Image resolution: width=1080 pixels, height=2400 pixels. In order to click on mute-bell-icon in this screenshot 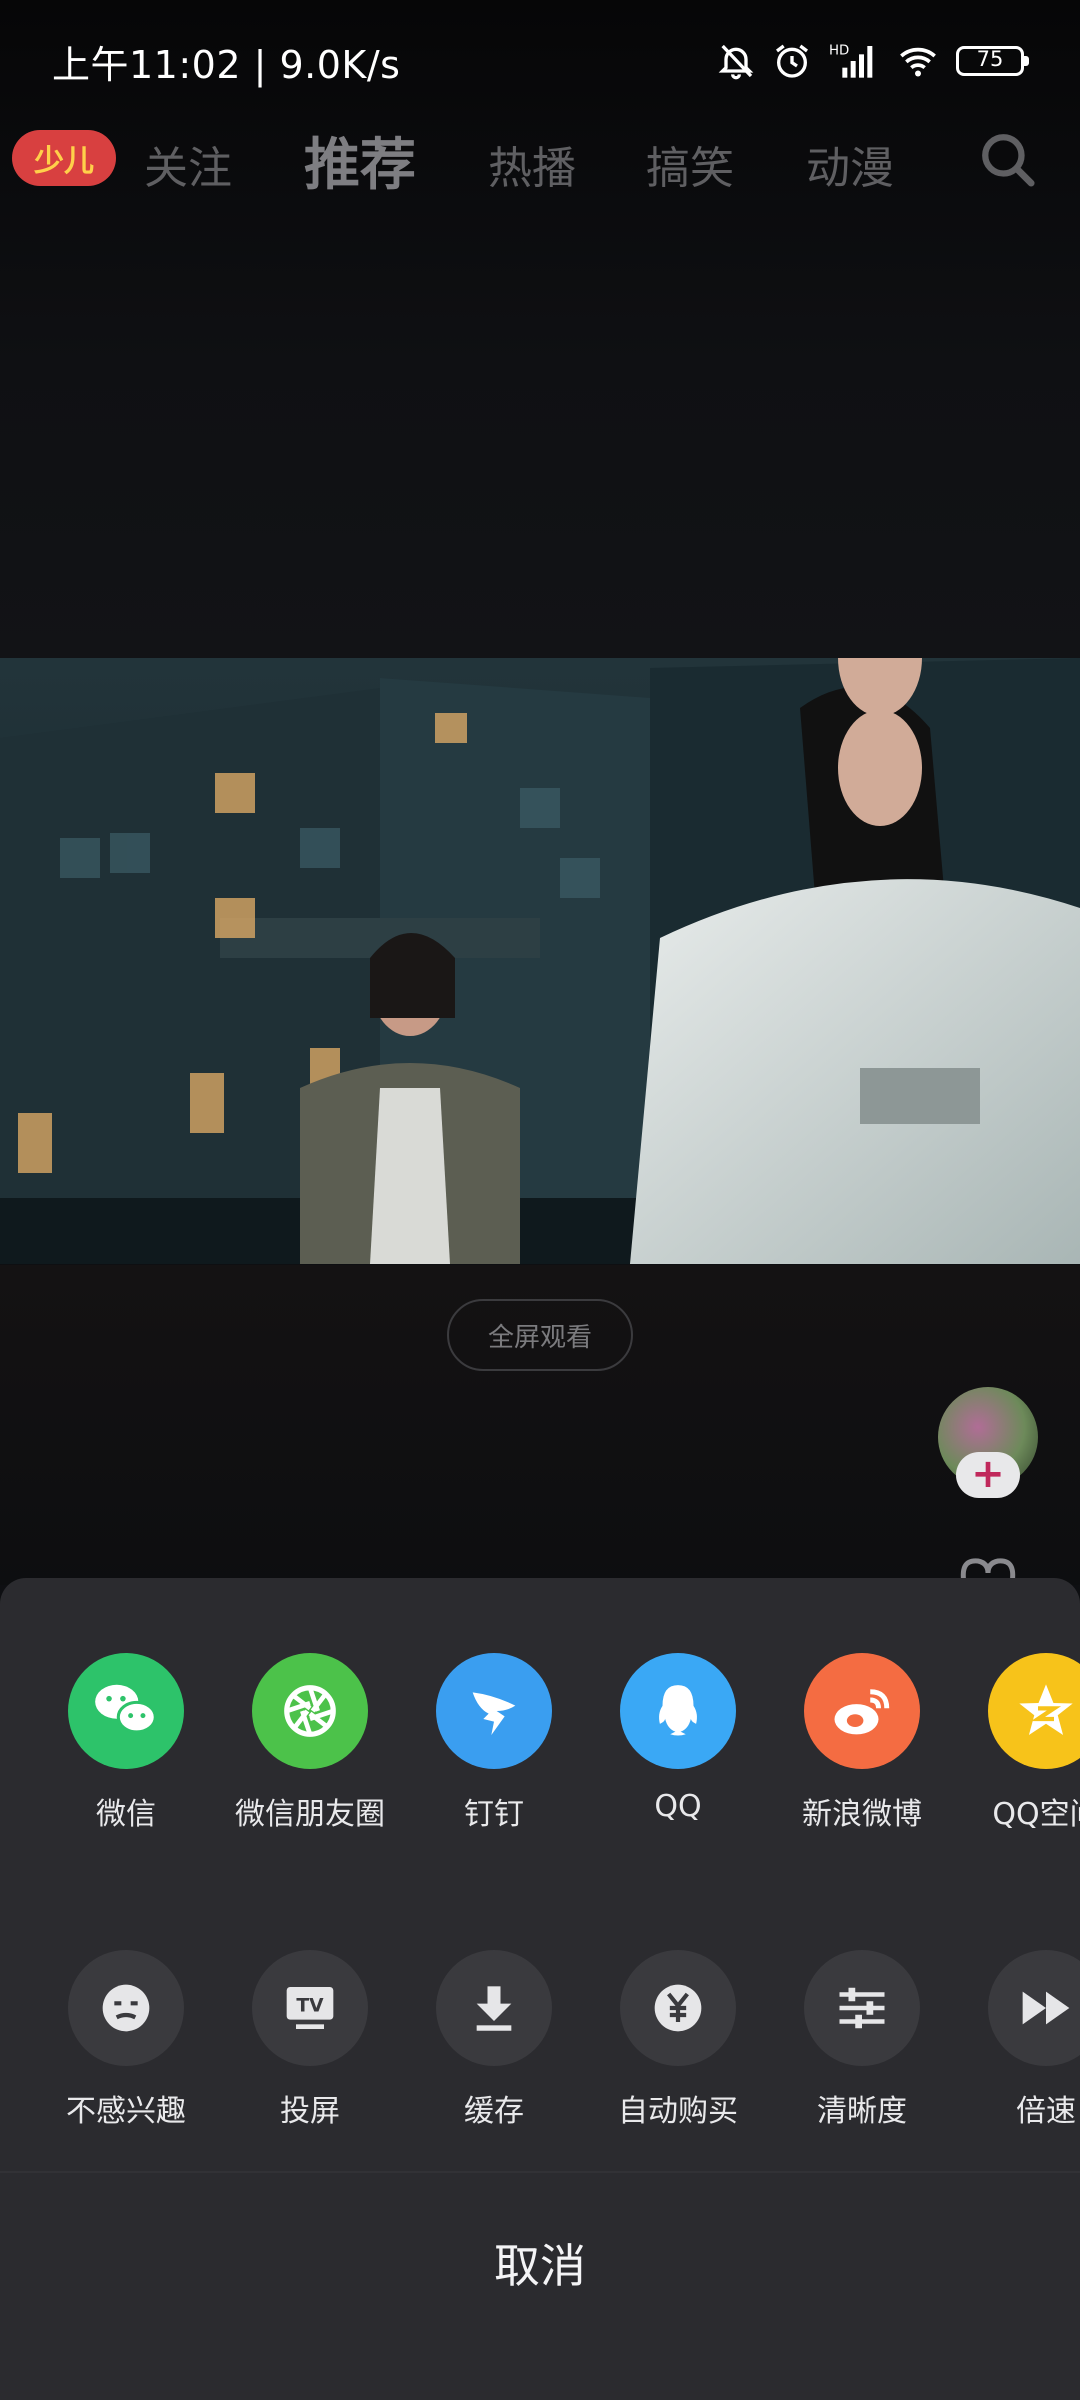, I will do `click(736, 62)`.